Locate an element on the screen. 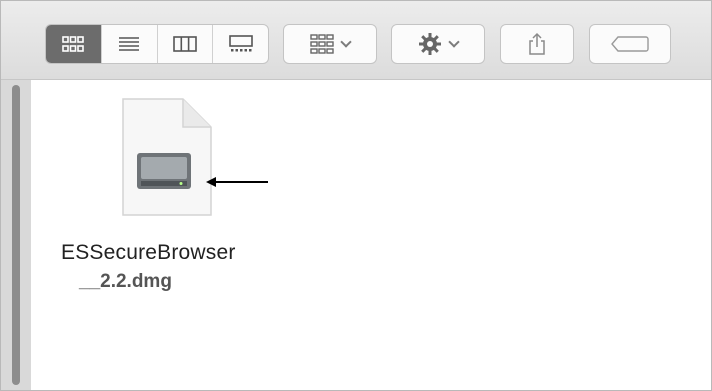 The width and height of the screenshot is (712, 391). group-by-button is located at coordinates (330, 44).